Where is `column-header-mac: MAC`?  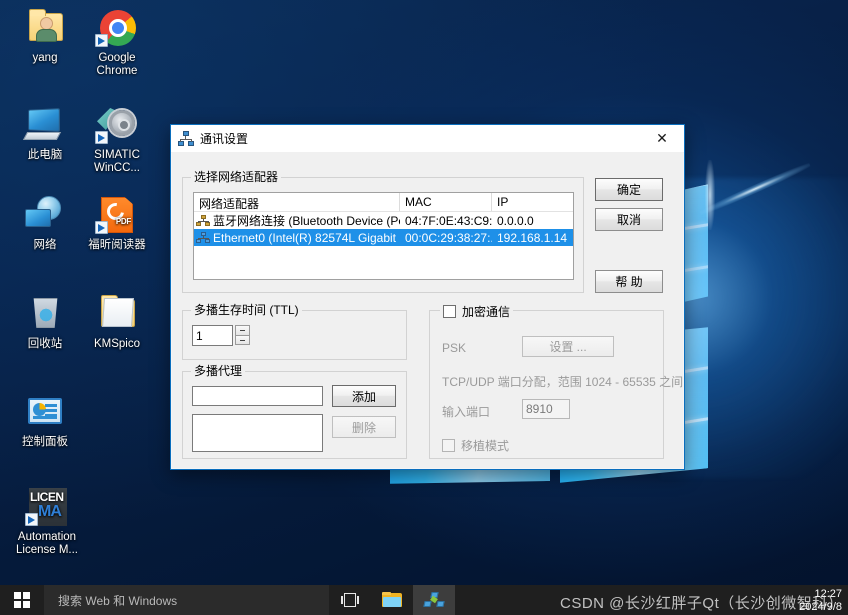
column-header-mac: MAC is located at coordinates (446, 202).